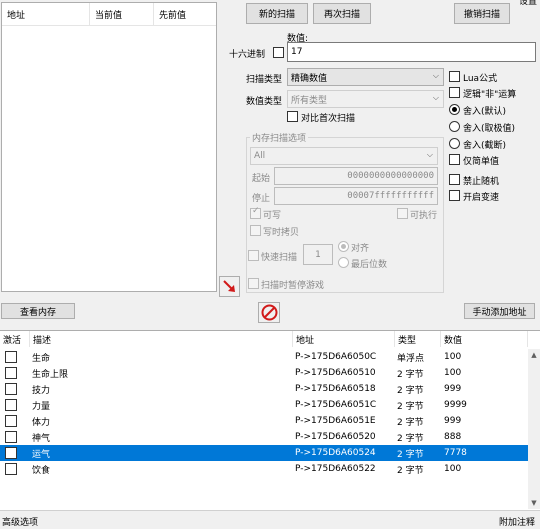  Describe the element at coordinates (343, 246) in the screenshot. I see `align-radio` at that location.